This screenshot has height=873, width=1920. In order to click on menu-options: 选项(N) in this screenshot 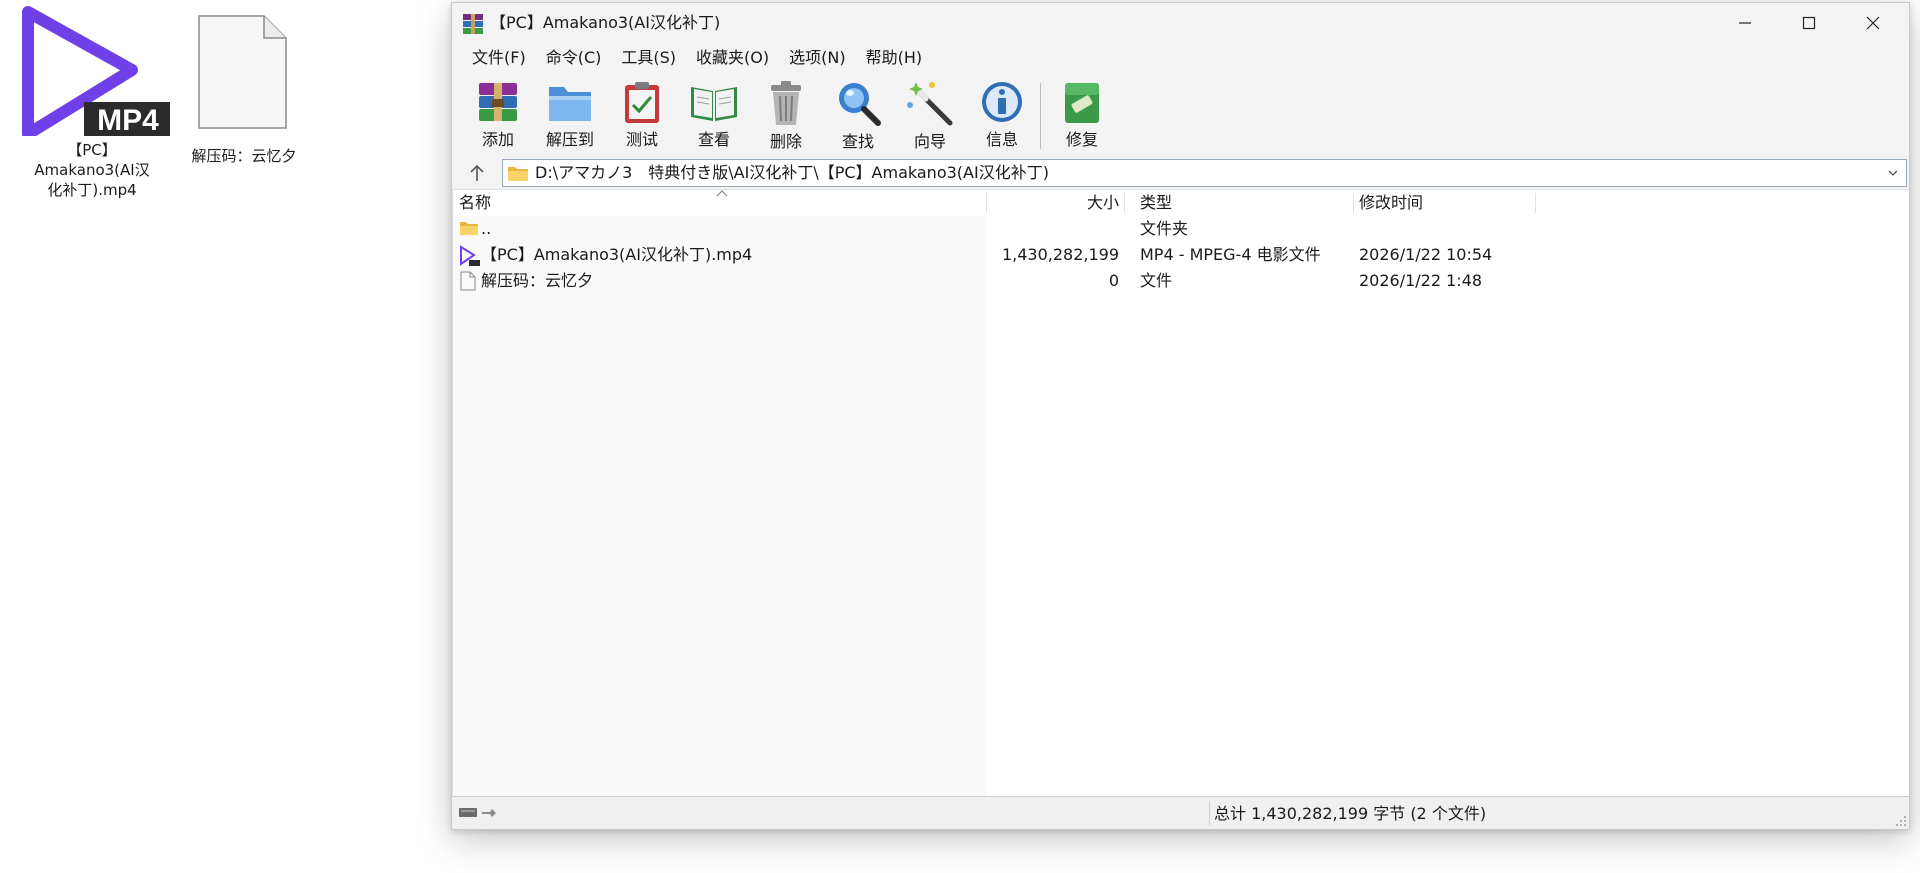, I will do `click(817, 58)`.